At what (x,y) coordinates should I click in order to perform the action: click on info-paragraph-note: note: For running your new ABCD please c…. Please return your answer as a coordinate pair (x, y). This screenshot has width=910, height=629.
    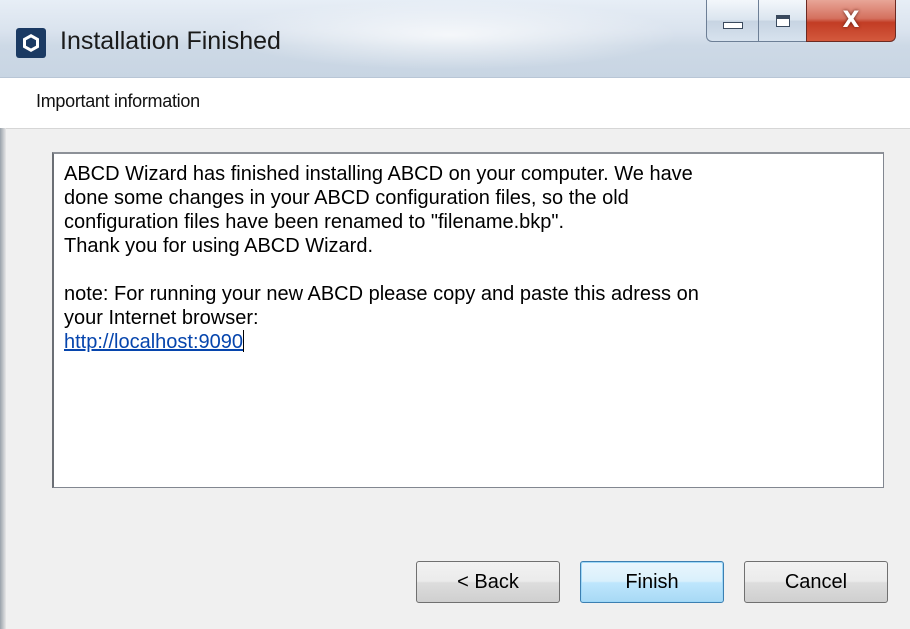
    Looking at the image, I should click on (381, 306).